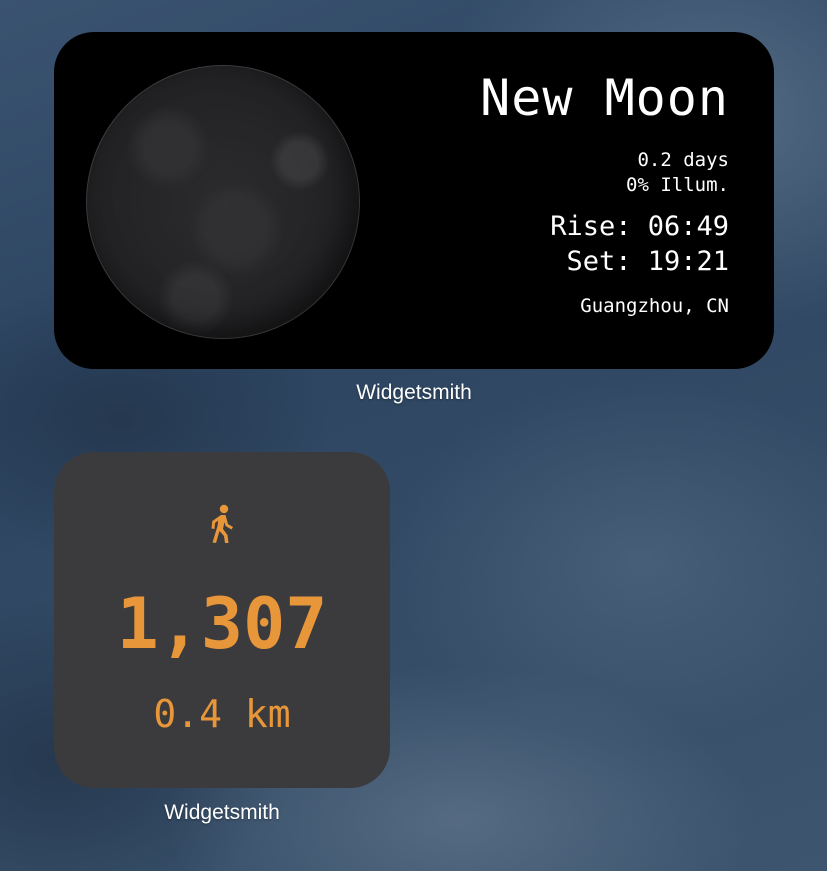 This screenshot has height=871, width=827. What do you see at coordinates (647, 261) in the screenshot?
I see `moon-set-time: Set: 19:21` at bounding box center [647, 261].